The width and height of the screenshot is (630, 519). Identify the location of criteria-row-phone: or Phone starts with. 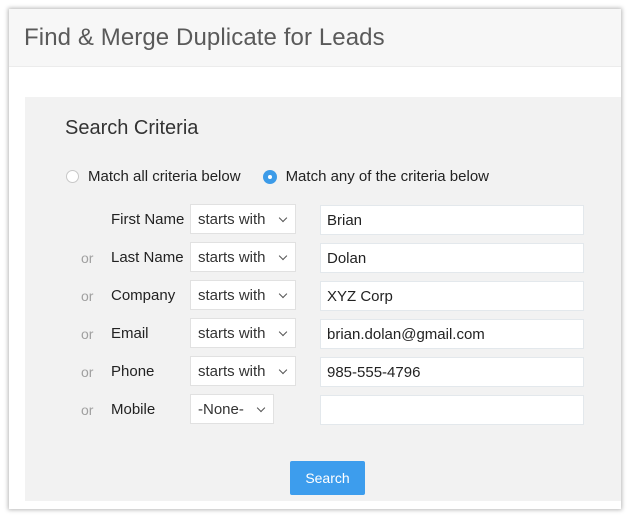
(351, 372).